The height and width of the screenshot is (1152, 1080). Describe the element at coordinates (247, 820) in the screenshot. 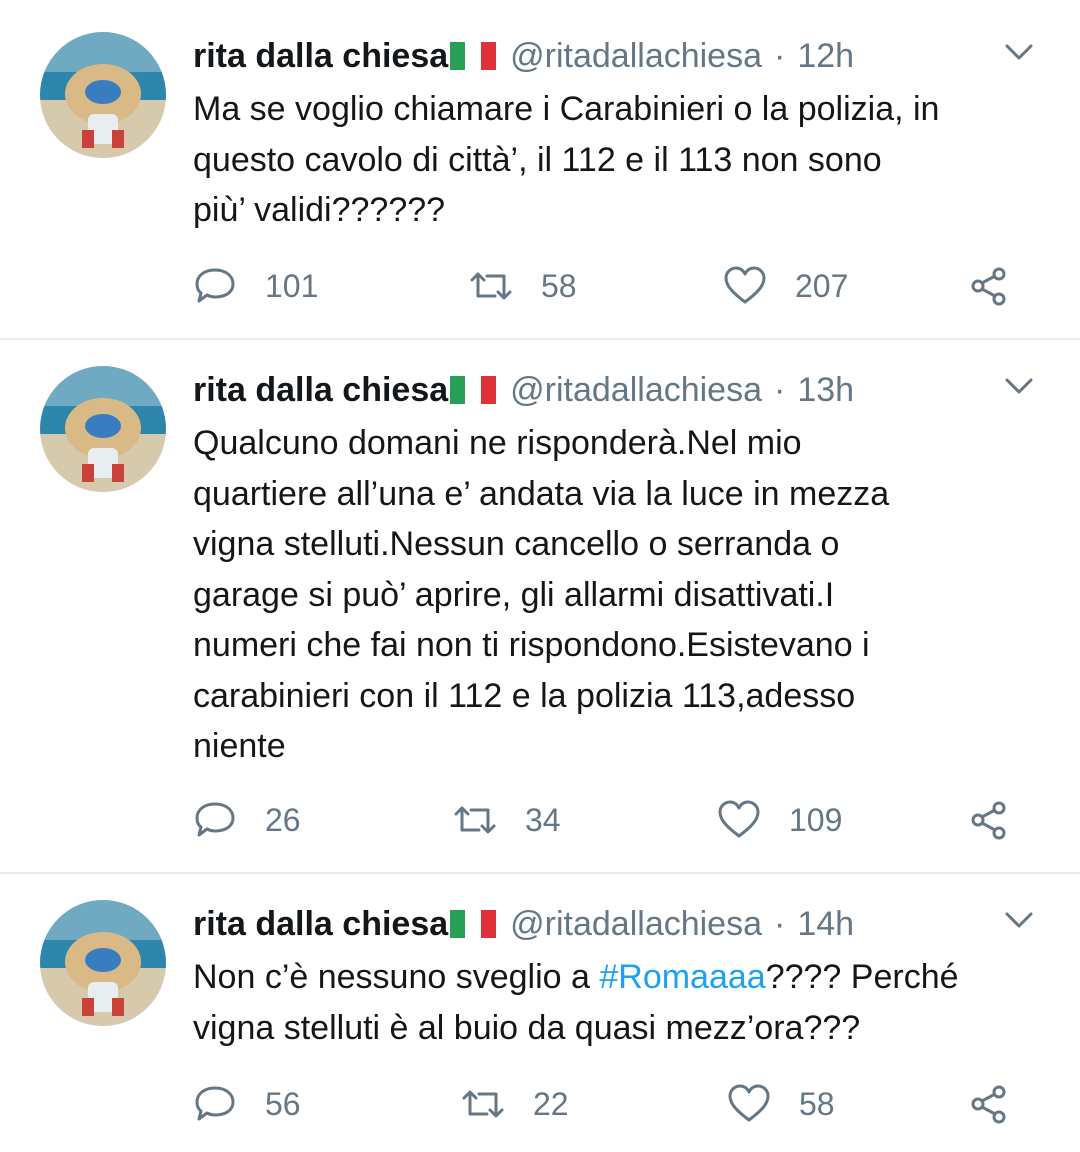

I see `reply-button: 26` at that location.